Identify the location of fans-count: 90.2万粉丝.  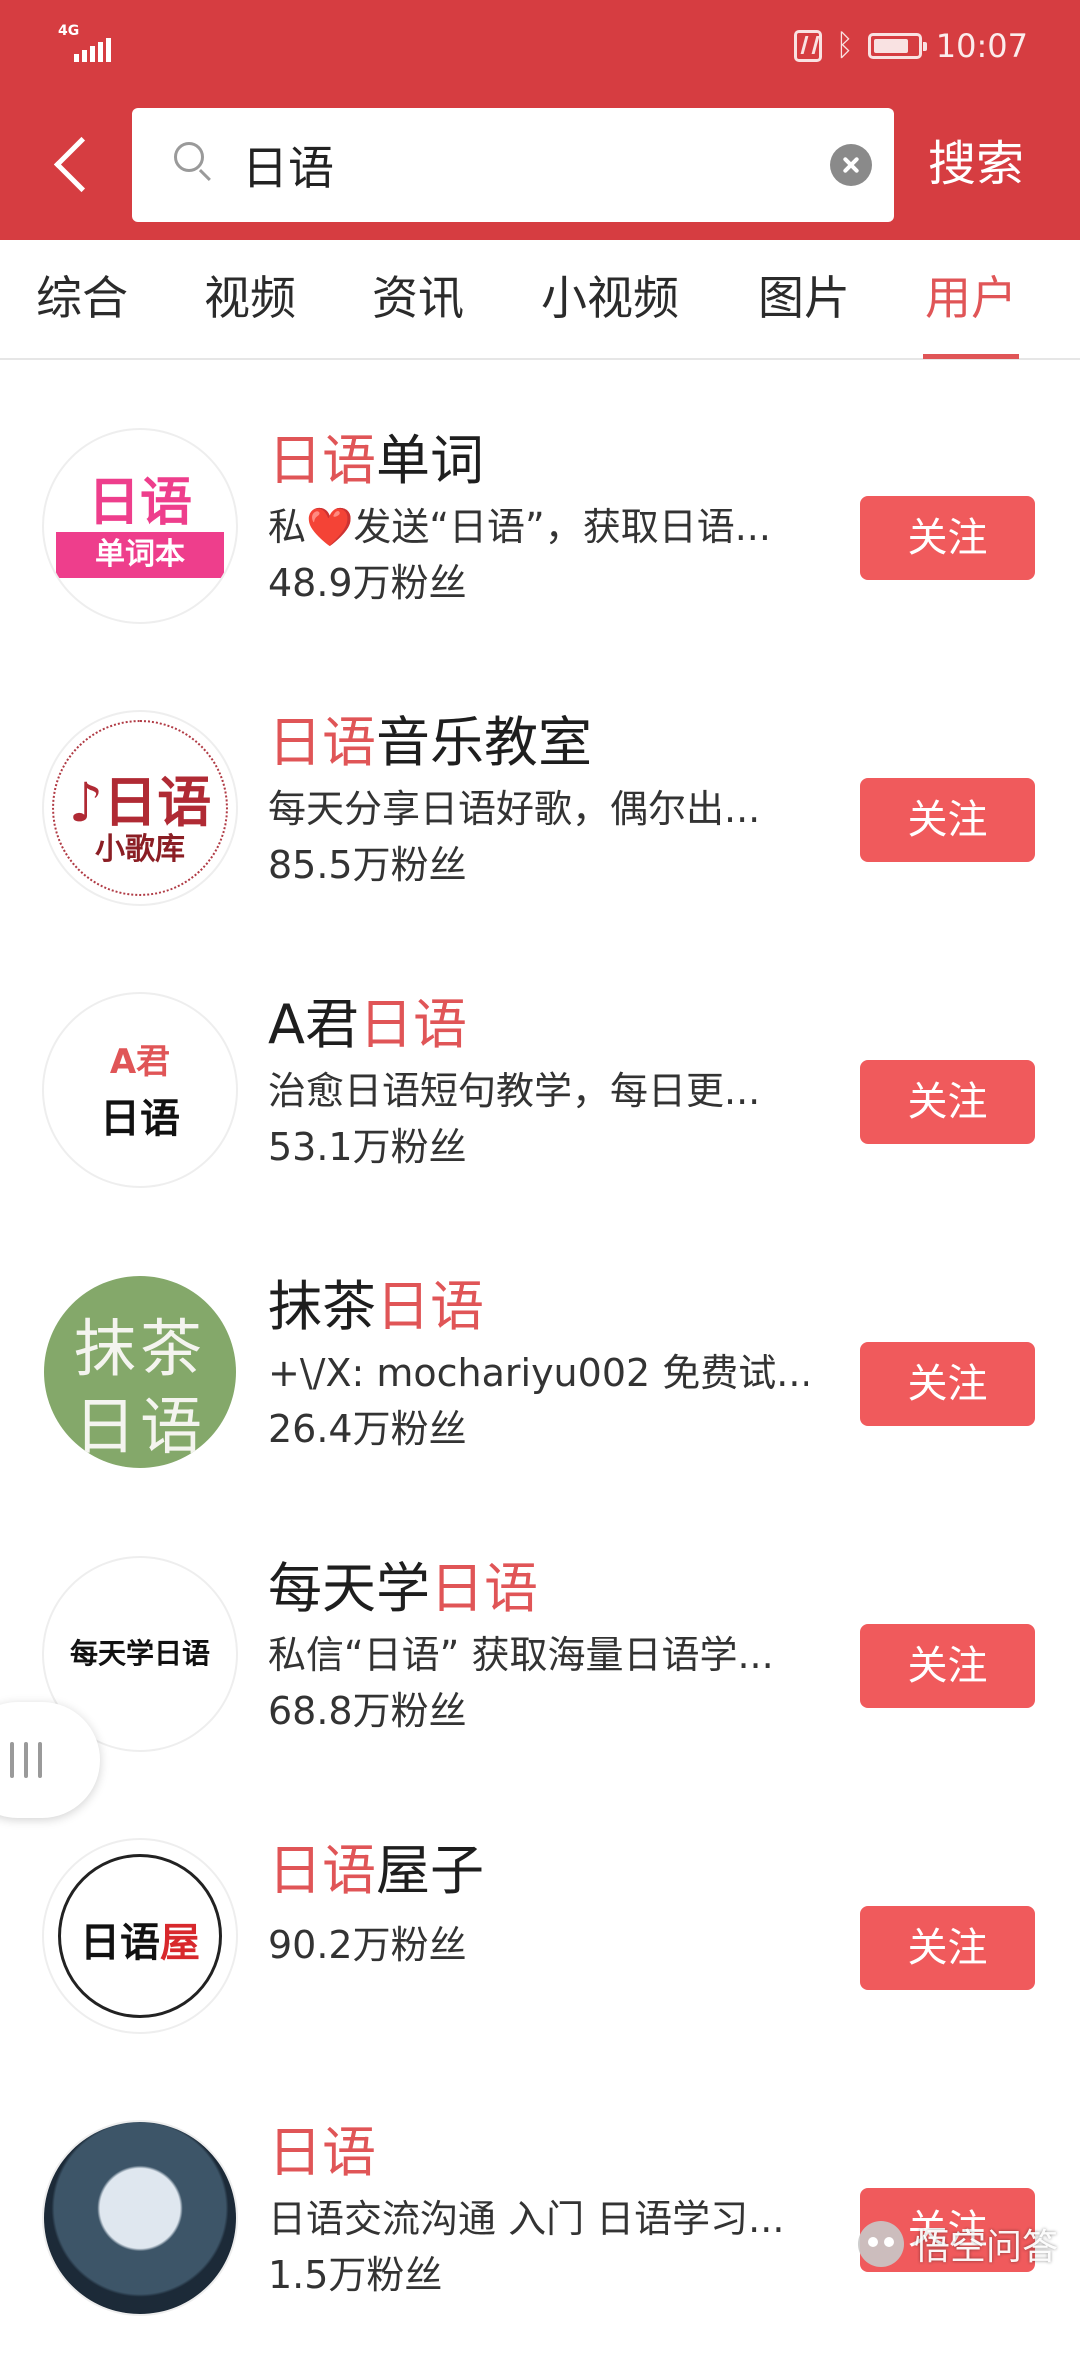
(367, 1945).